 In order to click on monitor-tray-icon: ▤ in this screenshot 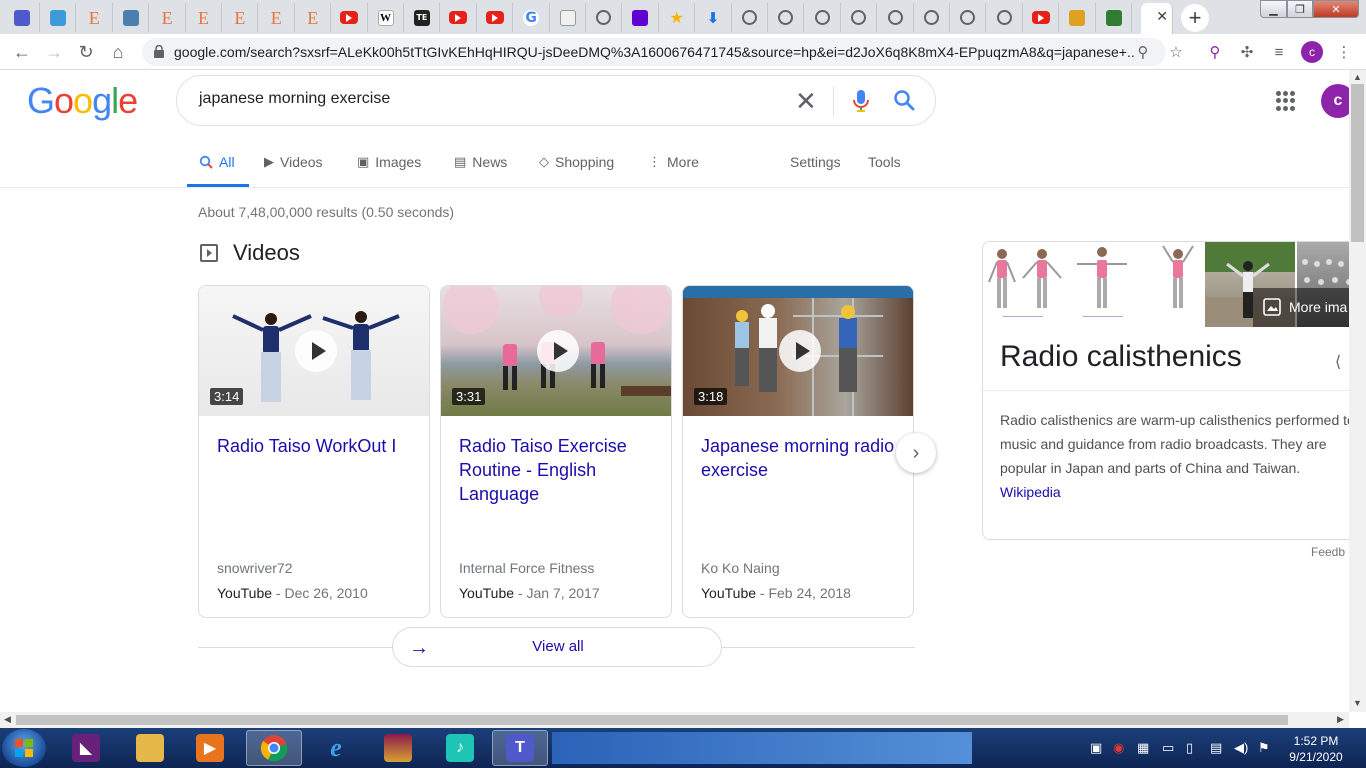, I will do `click(1216, 748)`.